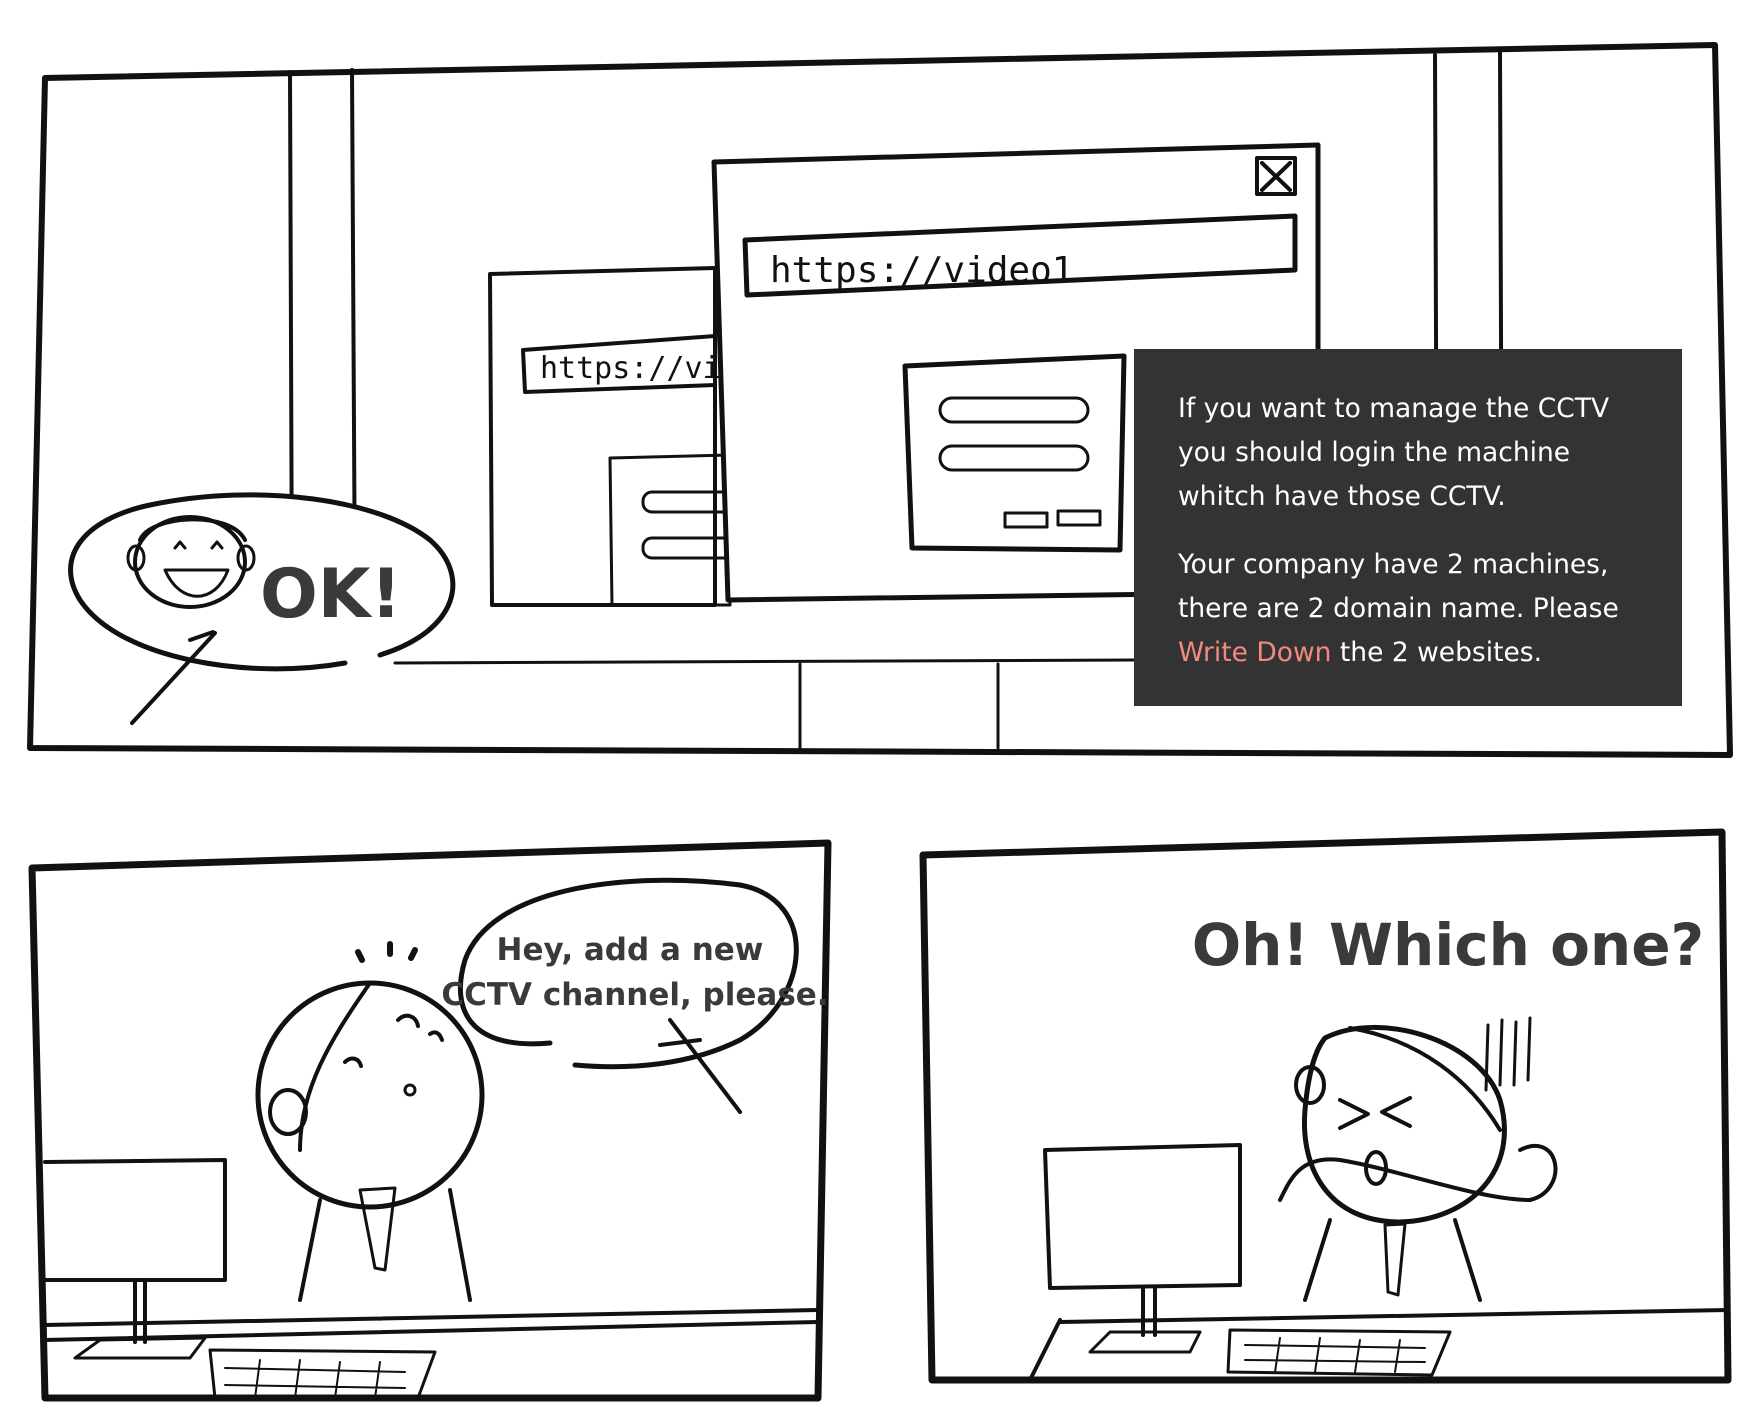  What do you see at coordinates (1255, 652) in the screenshot?
I see `write-down-highlight: Write Down` at bounding box center [1255, 652].